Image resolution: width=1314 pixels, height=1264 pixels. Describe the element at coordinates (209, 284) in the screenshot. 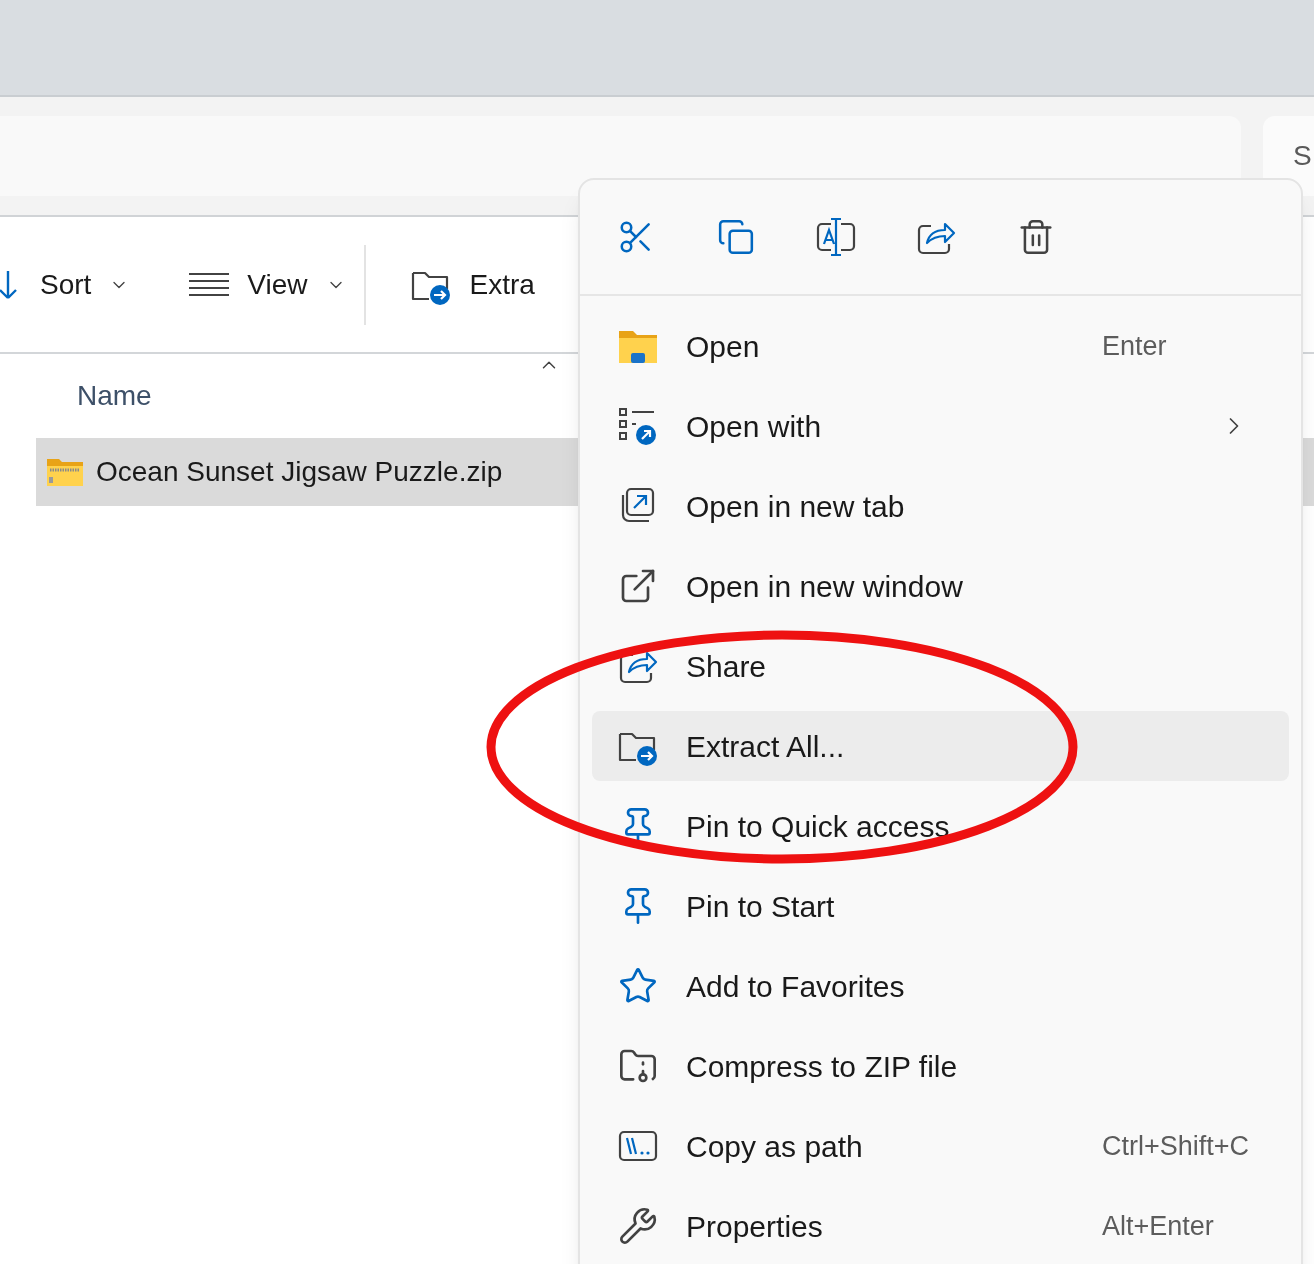

I see `list-view-icon` at that location.